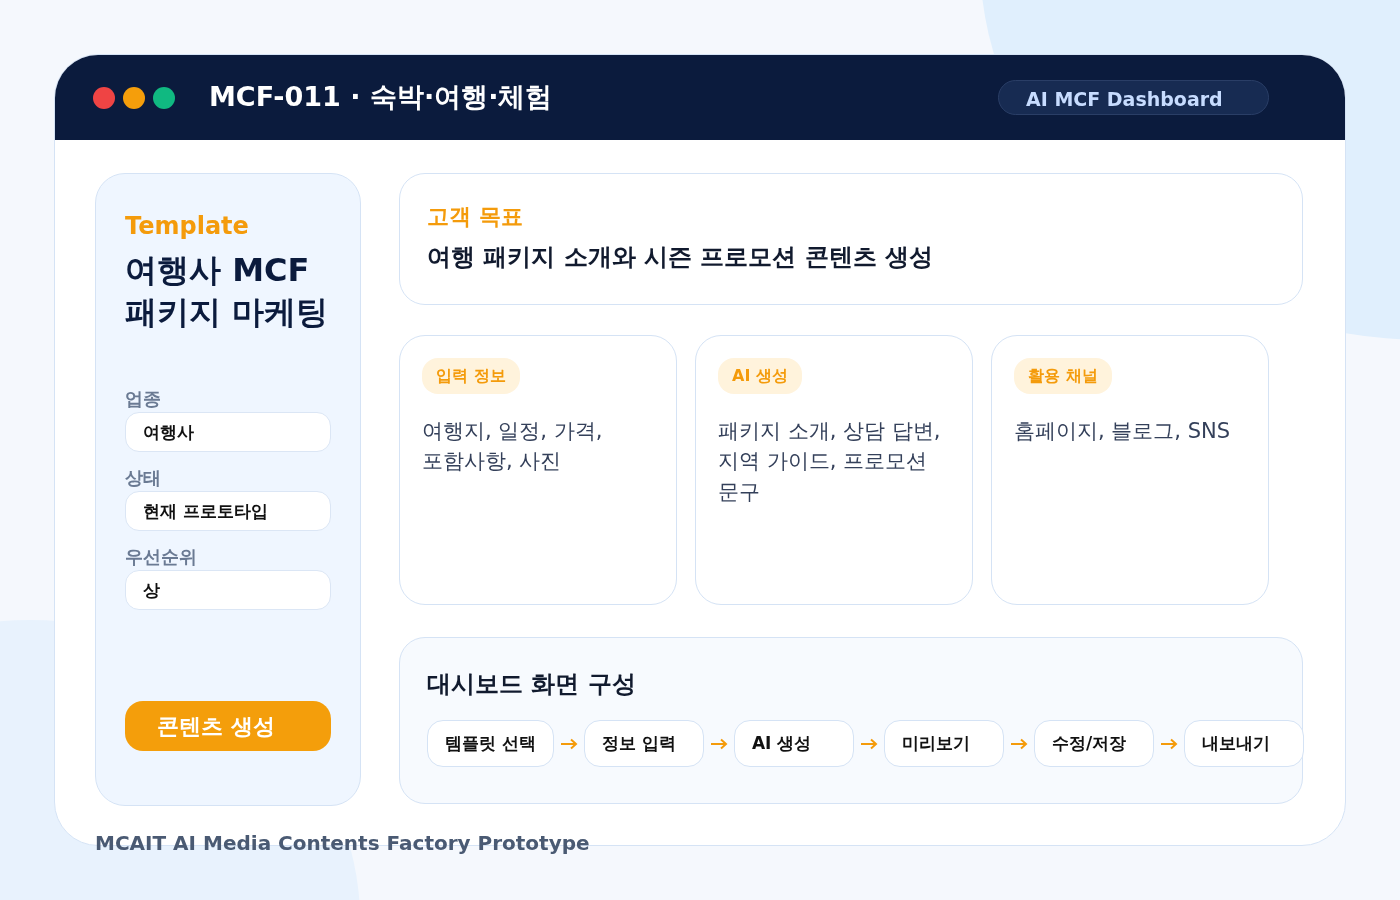 This screenshot has width=1400, height=900. I want to click on step-pill: 정보 입력, so click(643, 743).